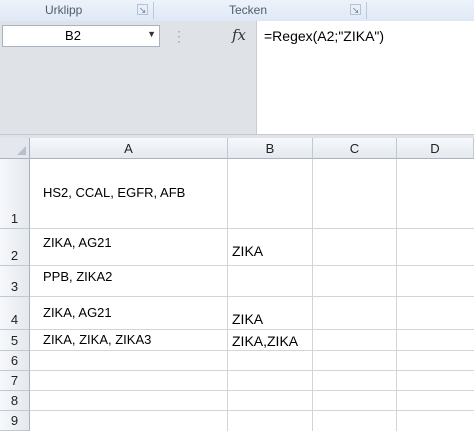 The image size is (474, 431). I want to click on row-number: 3, so click(14, 286).